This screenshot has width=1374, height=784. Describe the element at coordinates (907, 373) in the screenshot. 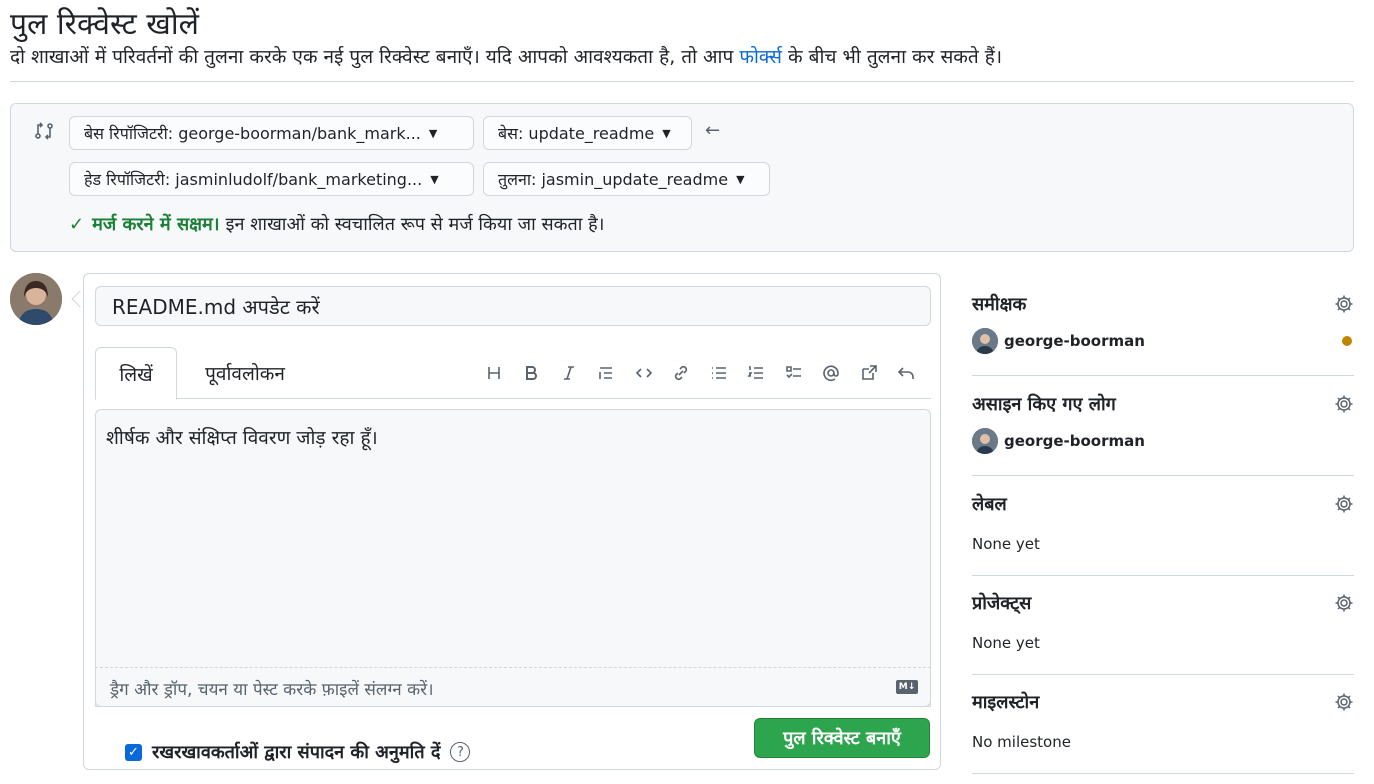

I see `undo-icon` at that location.